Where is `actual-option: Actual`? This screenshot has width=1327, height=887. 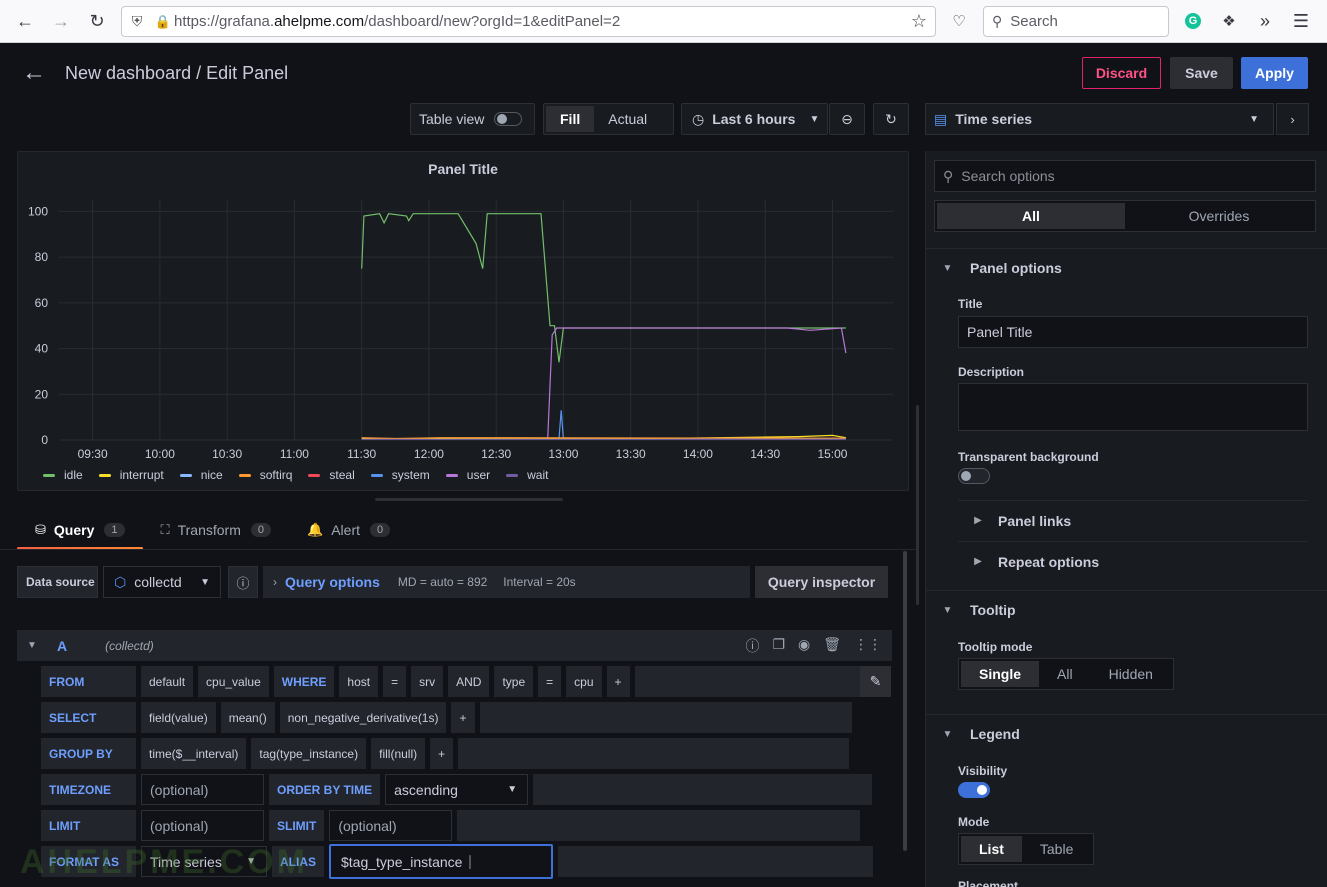
actual-option: Actual is located at coordinates (627, 119).